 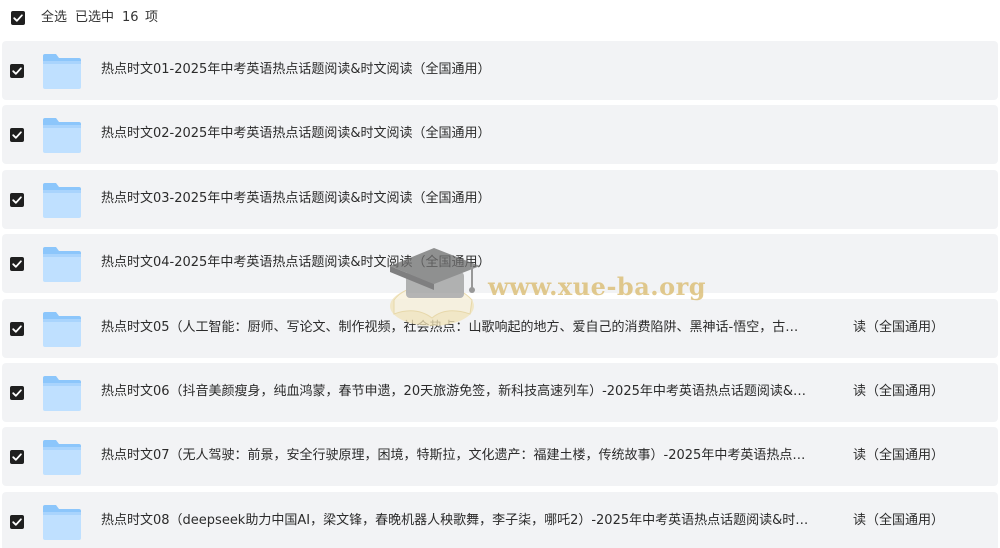 What do you see at coordinates (500, 199) in the screenshot?
I see `file-row: 热点时文03-2025年中考英语热点话题阅读&时文阅读（全国通用）` at bounding box center [500, 199].